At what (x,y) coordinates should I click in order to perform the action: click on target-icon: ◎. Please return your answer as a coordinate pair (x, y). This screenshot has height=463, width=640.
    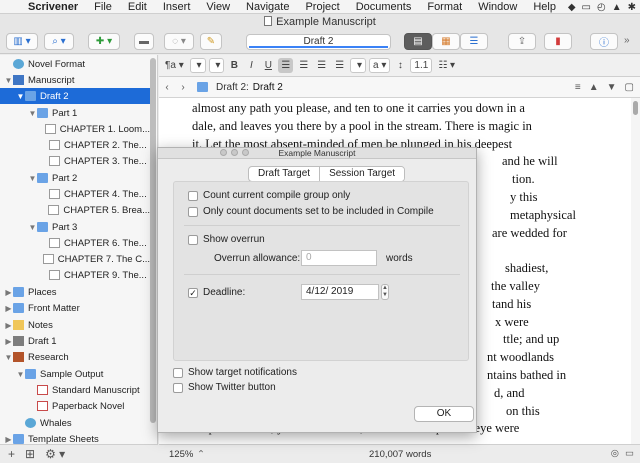
    Looking at the image, I should click on (615, 453).